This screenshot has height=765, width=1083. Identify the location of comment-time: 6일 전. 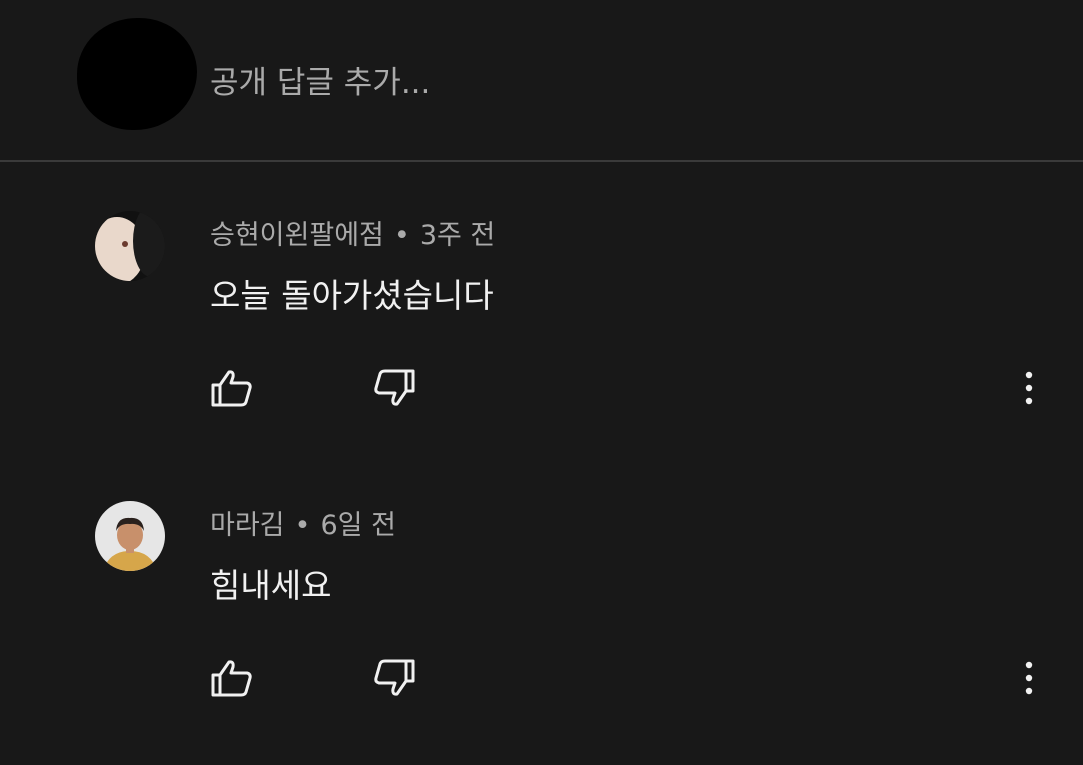
(358, 525).